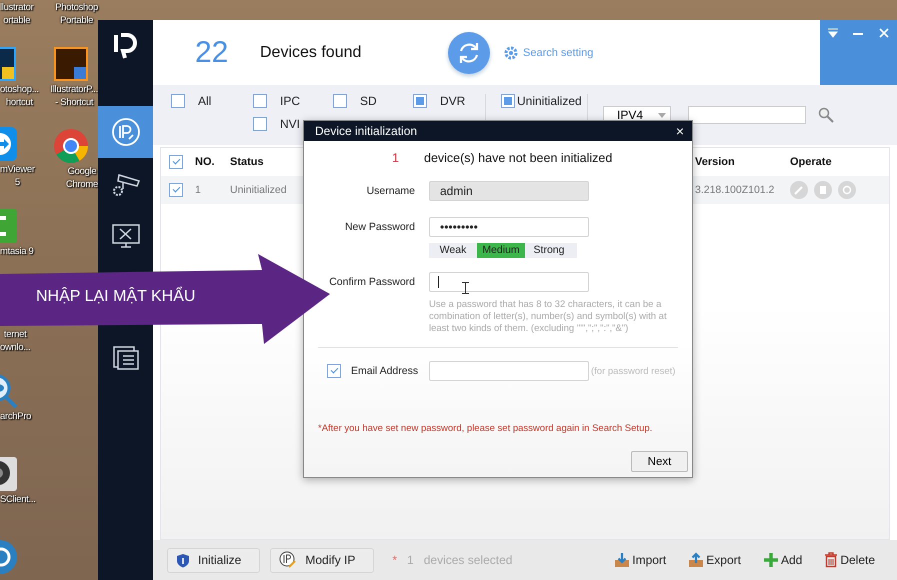 The height and width of the screenshot is (580, 897). Describe the element at coordinates (469, 53) in the screenshot. I see `refresh-button` at that location.